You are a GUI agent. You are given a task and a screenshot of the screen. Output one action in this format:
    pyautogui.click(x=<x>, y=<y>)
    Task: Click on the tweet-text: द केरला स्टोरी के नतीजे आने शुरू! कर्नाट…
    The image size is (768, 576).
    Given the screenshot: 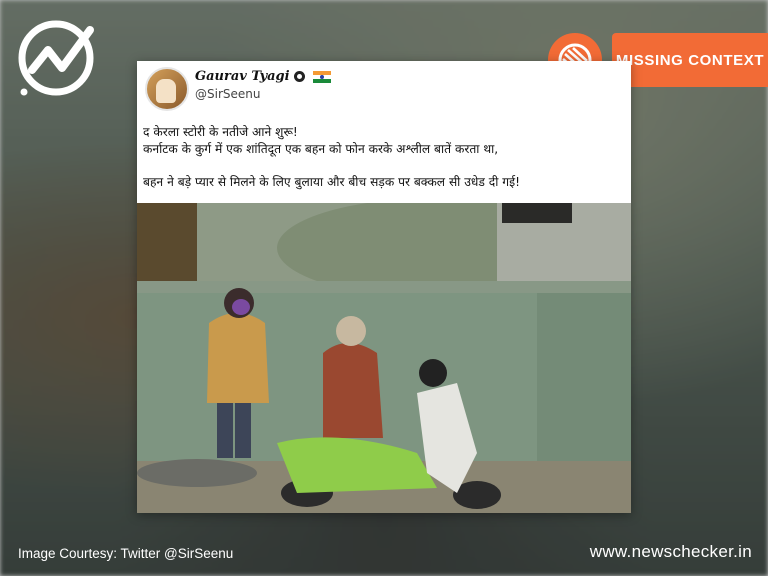 What is the action you would take?
    pyautogui.click(x=385, y=157)
    